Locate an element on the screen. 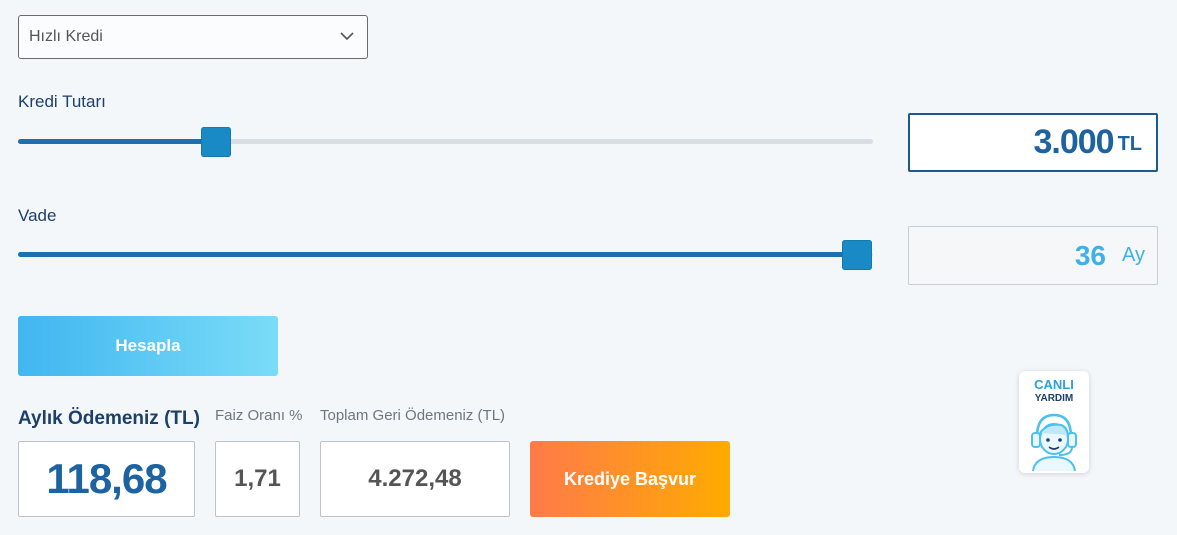 Image resolution: width=1177 pixels, height=535 pixels. live-help-line2: YARDIM is located at coordinates (1054, 398).